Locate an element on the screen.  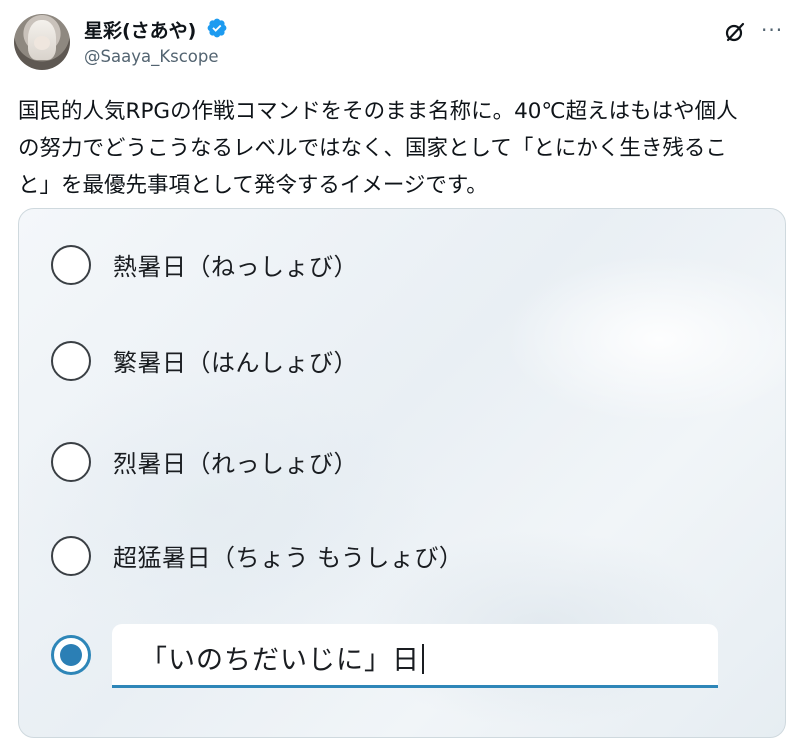
tweet-text-line: と」を最優先事項として発令するイメージです。 is located at coordinates (253, 185).